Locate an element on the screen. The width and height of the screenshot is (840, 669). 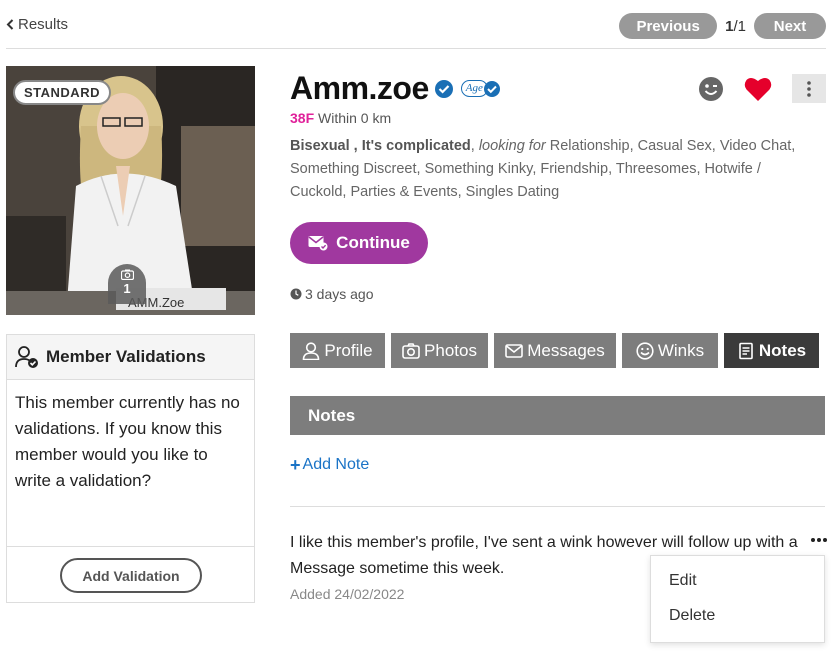
tab-profile: Profile is located at coordinates (337, 350).